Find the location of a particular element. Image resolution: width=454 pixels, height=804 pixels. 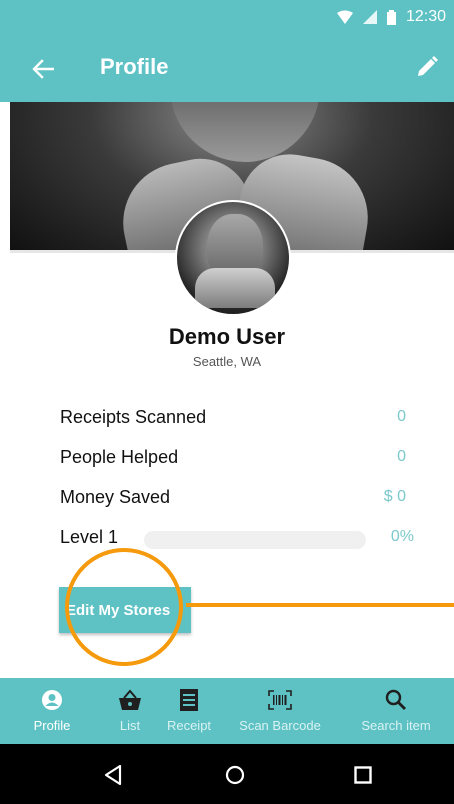

nav-label: Receipt is located at coordinates (189, 725).